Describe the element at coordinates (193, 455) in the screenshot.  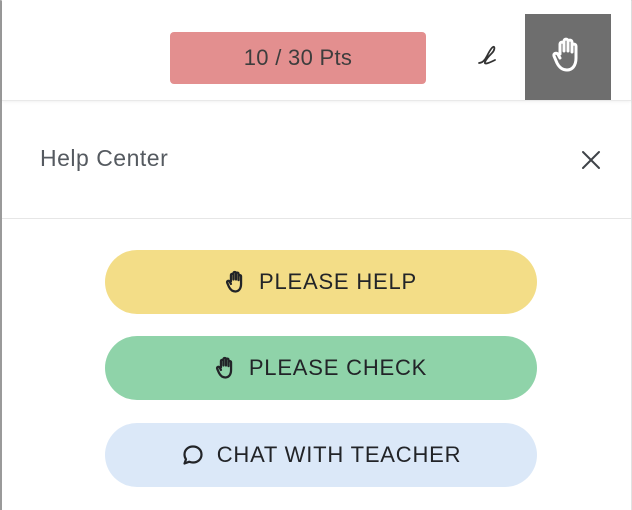
I see `chat-bubble-icon` at that location.